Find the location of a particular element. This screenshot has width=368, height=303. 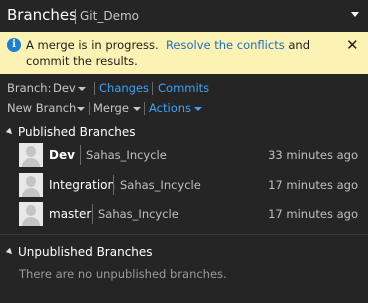

section-divider is located at coordinates (184, 234).